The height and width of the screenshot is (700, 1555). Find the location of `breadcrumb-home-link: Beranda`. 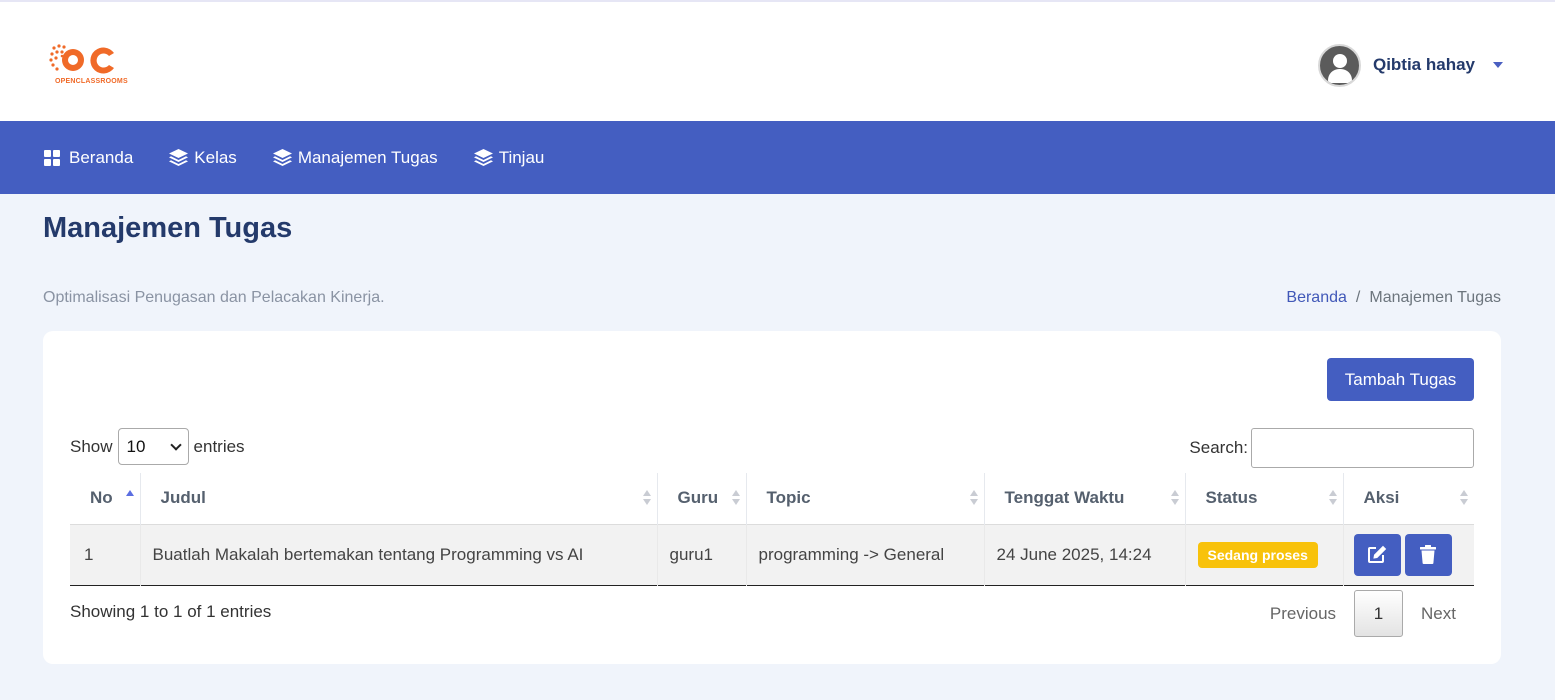

breadcrumb-home-link: Beranda is located at coordinates (1316, 298).